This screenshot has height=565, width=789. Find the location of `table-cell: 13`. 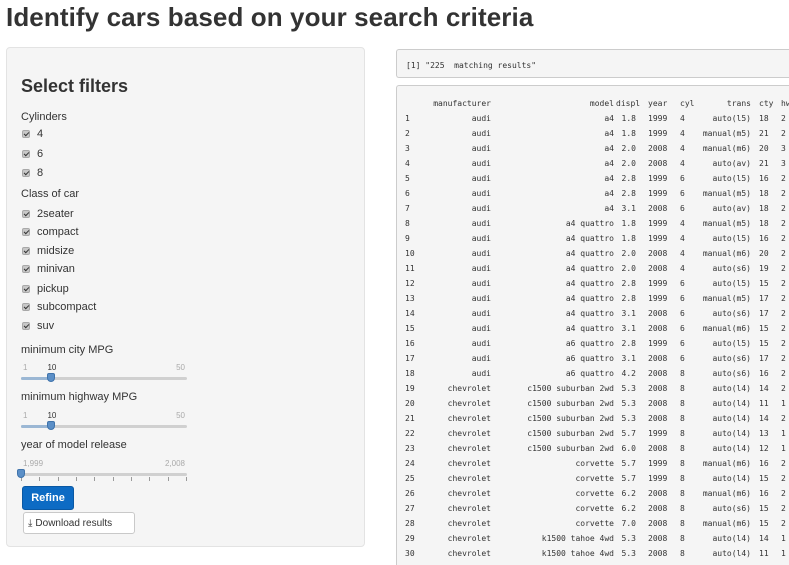

table-cell: 13 is located at coordinates (764, 433).